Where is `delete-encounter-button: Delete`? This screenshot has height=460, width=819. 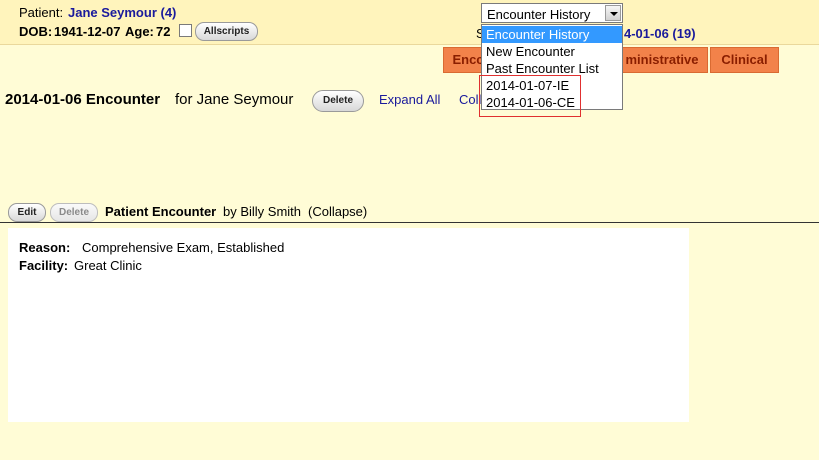 delete-encounter-button: Delete is located at coordinates (338, 101).